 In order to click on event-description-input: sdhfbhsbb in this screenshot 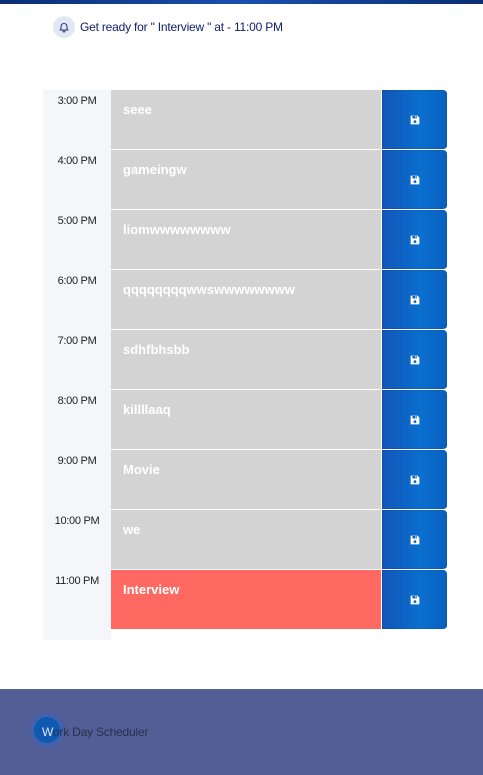, I will do `click(246, 360)`.